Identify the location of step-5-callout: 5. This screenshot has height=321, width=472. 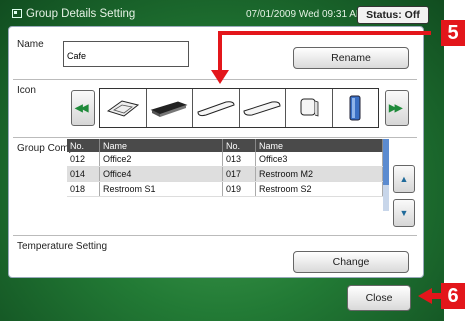
(453, 33).